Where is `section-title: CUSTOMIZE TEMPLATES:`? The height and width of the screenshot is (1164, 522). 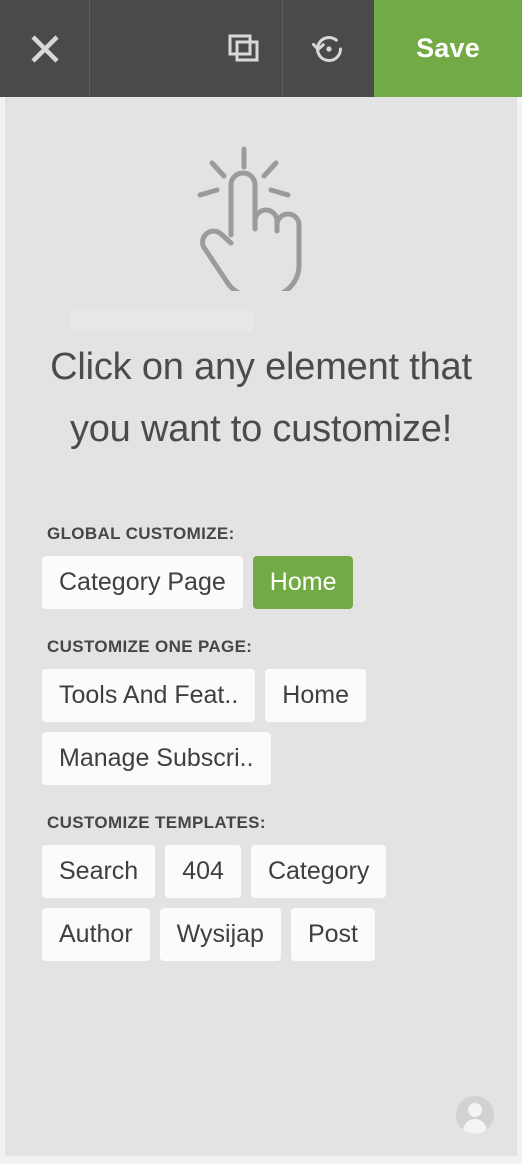
section-title: CUSTOMIZE TEMPLATES: is located at coordinates (156, 823).